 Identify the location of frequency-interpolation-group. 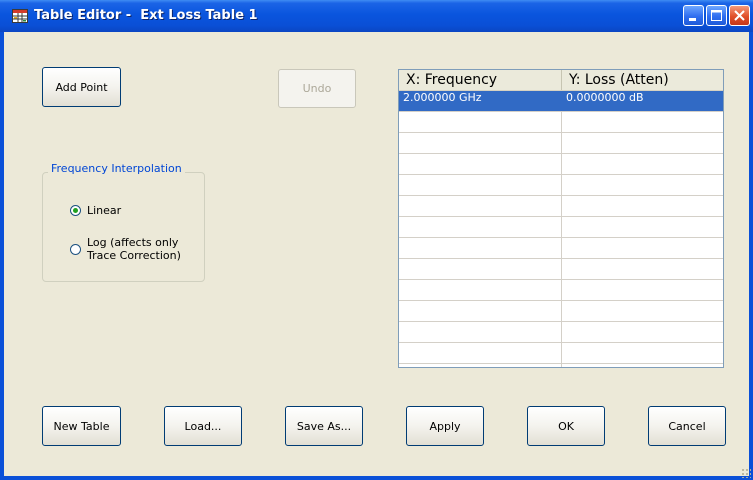
(123, 227).